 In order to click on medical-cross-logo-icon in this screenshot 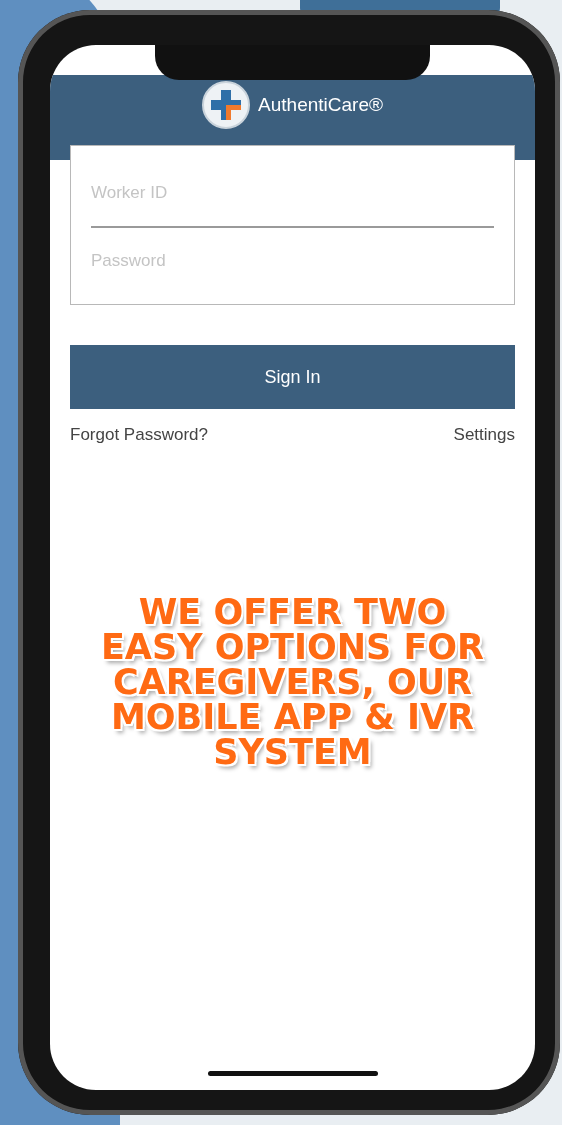, I will do `click(226, 105)`.